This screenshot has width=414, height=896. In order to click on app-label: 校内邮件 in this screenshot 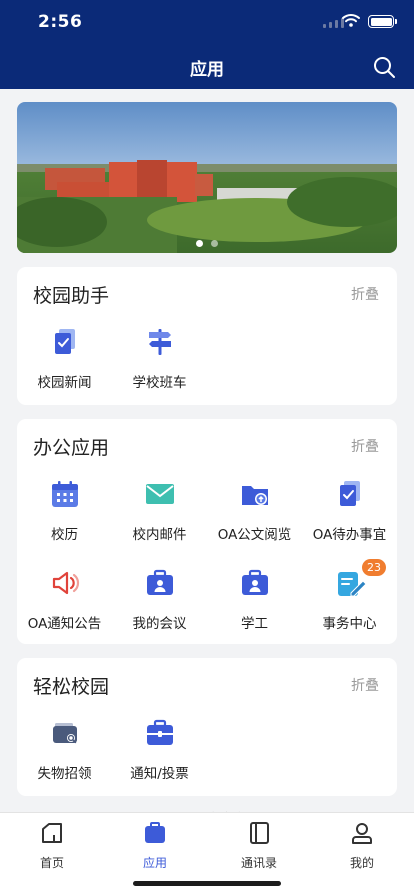, I will do `click(159, 535)`.